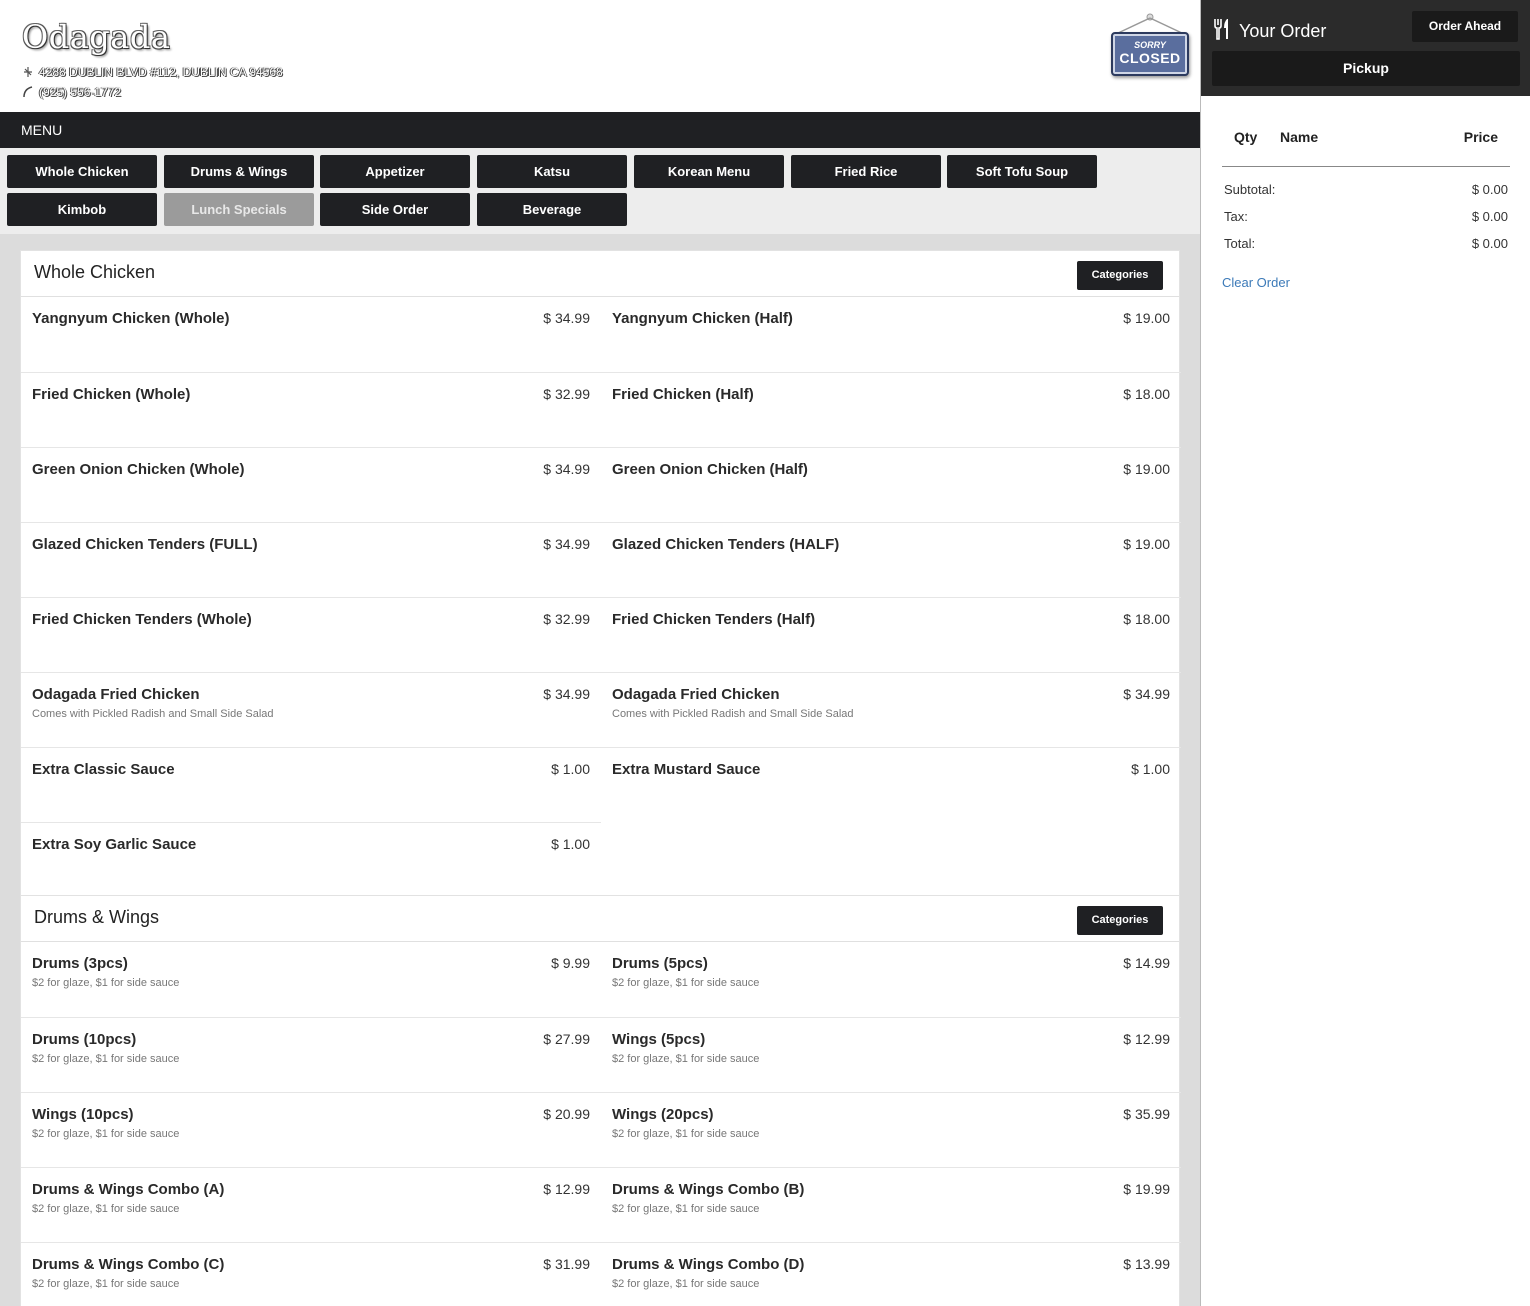 This screenshot has width=1530, height=1306. What do you see at coordinates (1022, 171) in the screenshot?
I see `category-button-soft-tofu-soup: Soft Tofu Soup` at bounding box center [1022, 171].